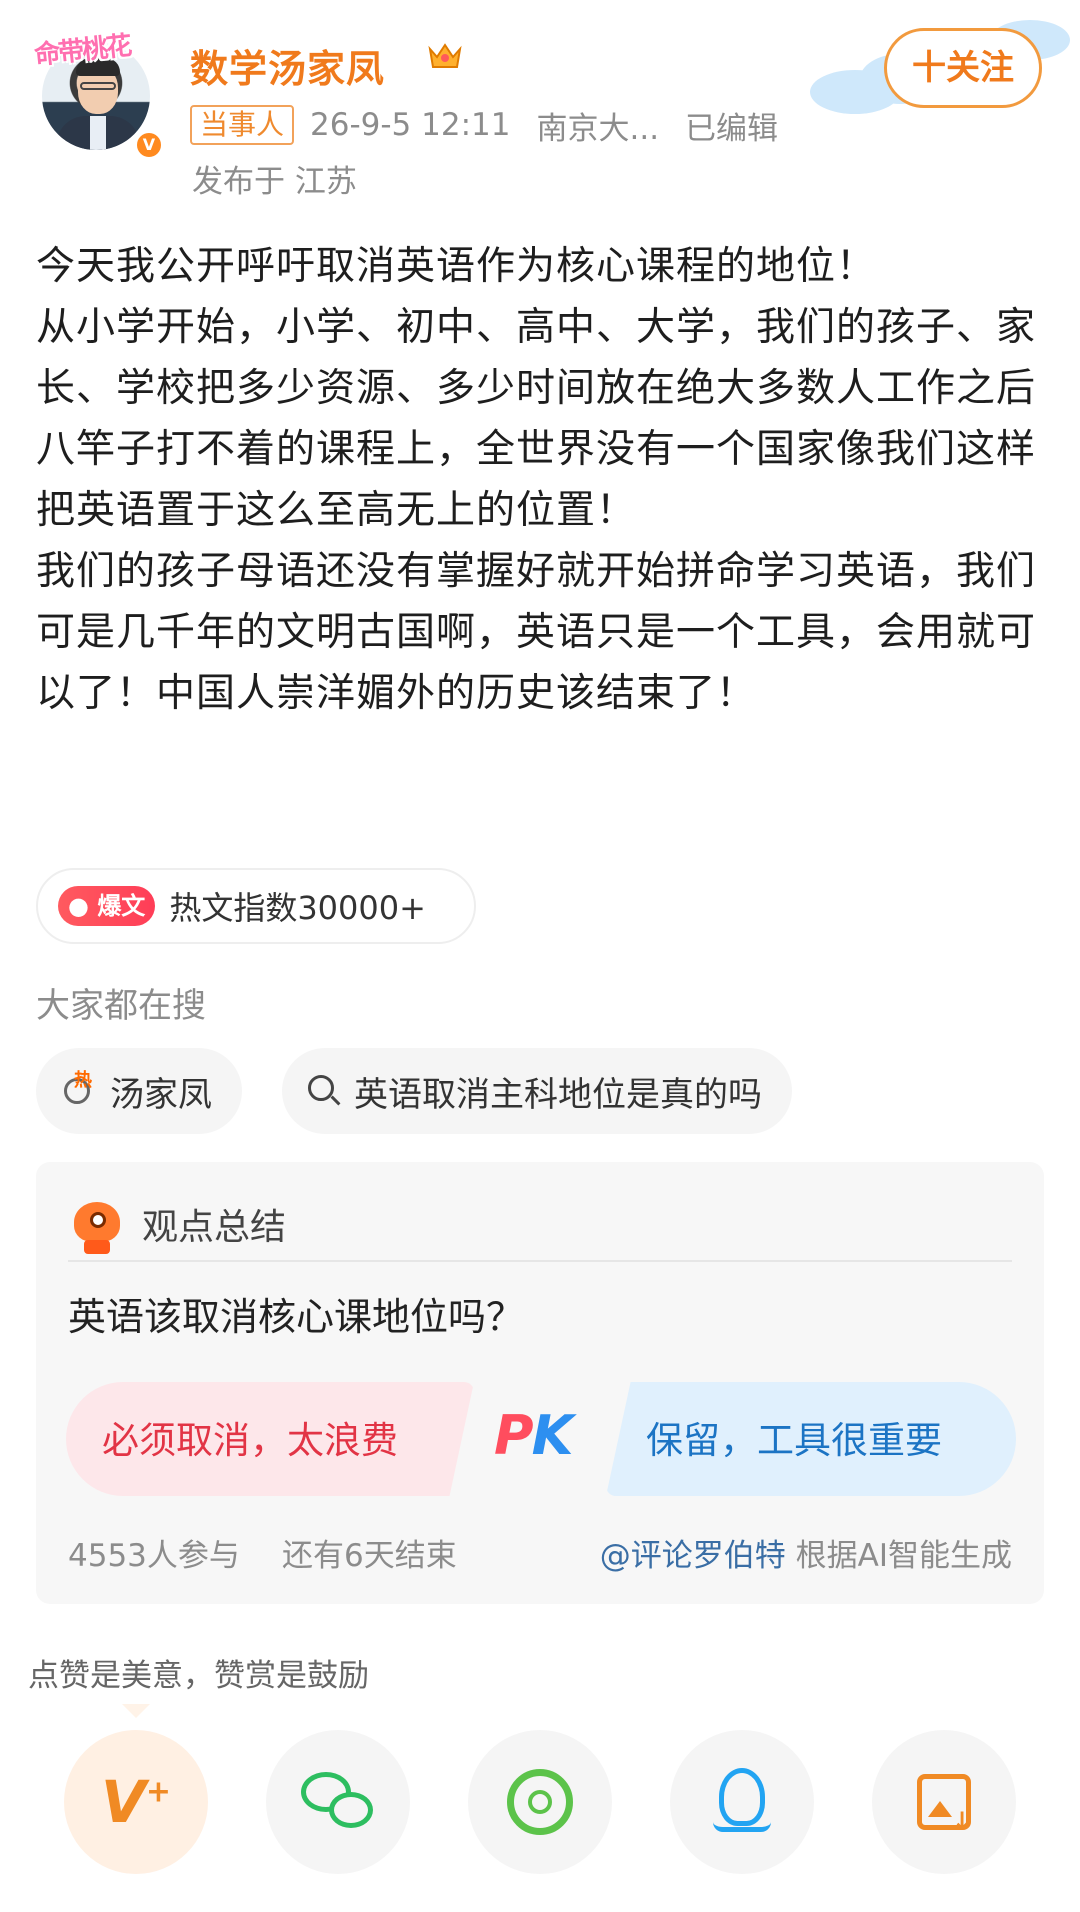  Describe the element at coordinates (693, 1556) in the screenshot. I see `ai-bot-link: @评论罗伯特` at that location.